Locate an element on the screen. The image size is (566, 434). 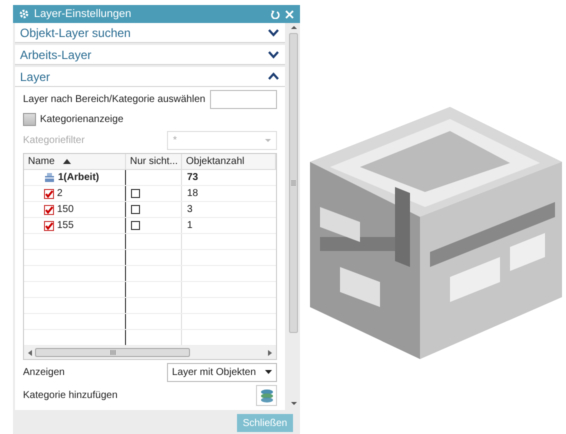
dropdown: Layer mit Objekten is located at coordinates (222, 372).